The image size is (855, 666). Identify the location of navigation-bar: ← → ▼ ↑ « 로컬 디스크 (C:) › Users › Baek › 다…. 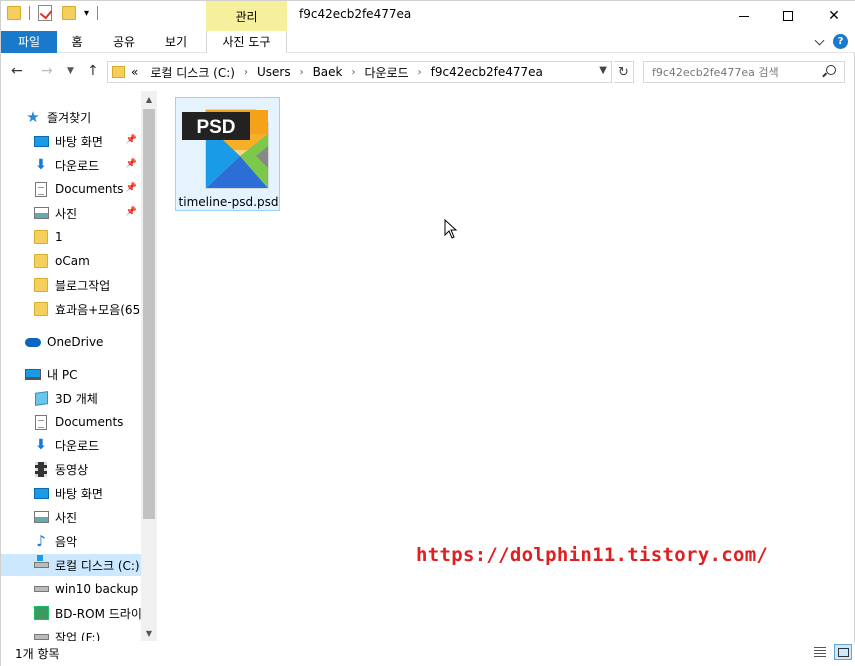
(428, 72).